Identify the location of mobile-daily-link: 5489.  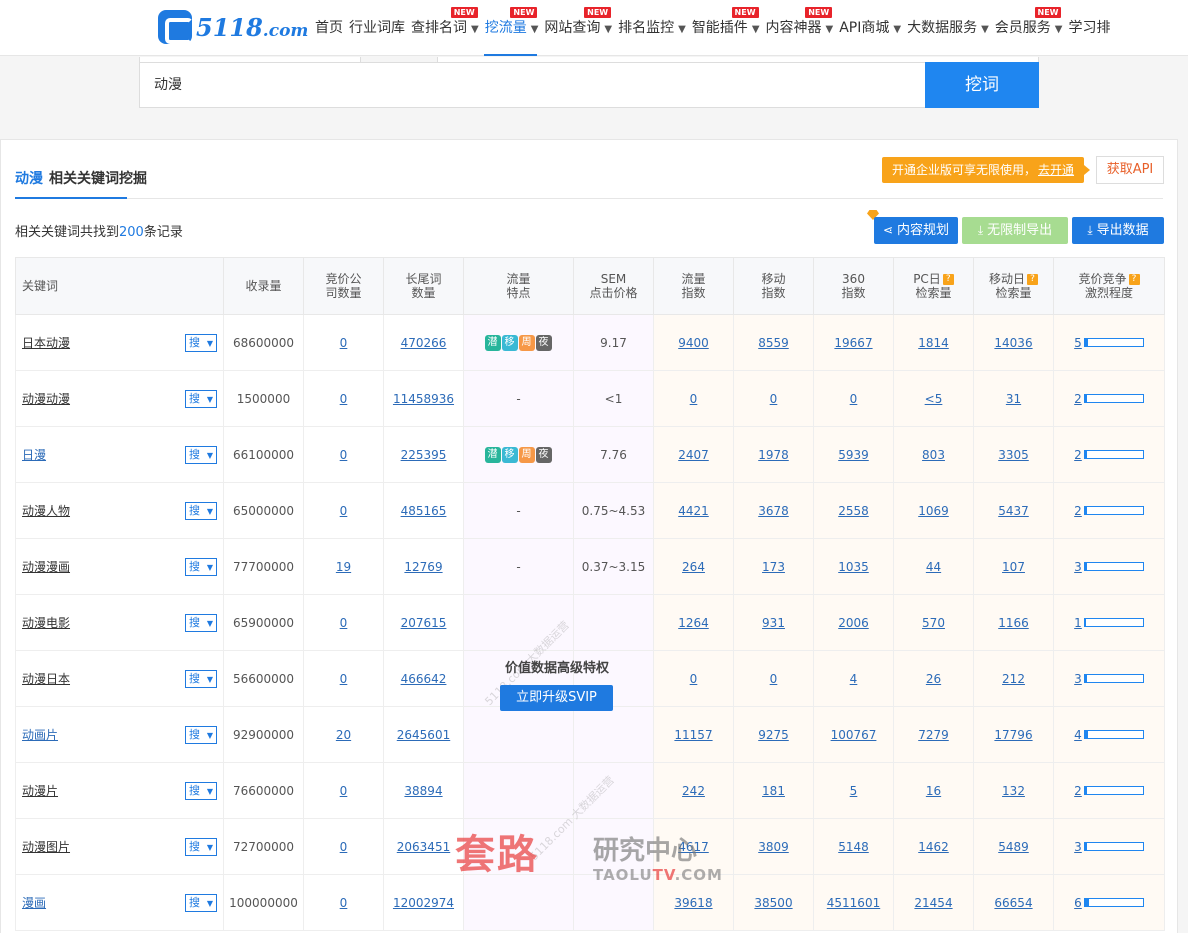
(1013, 847).